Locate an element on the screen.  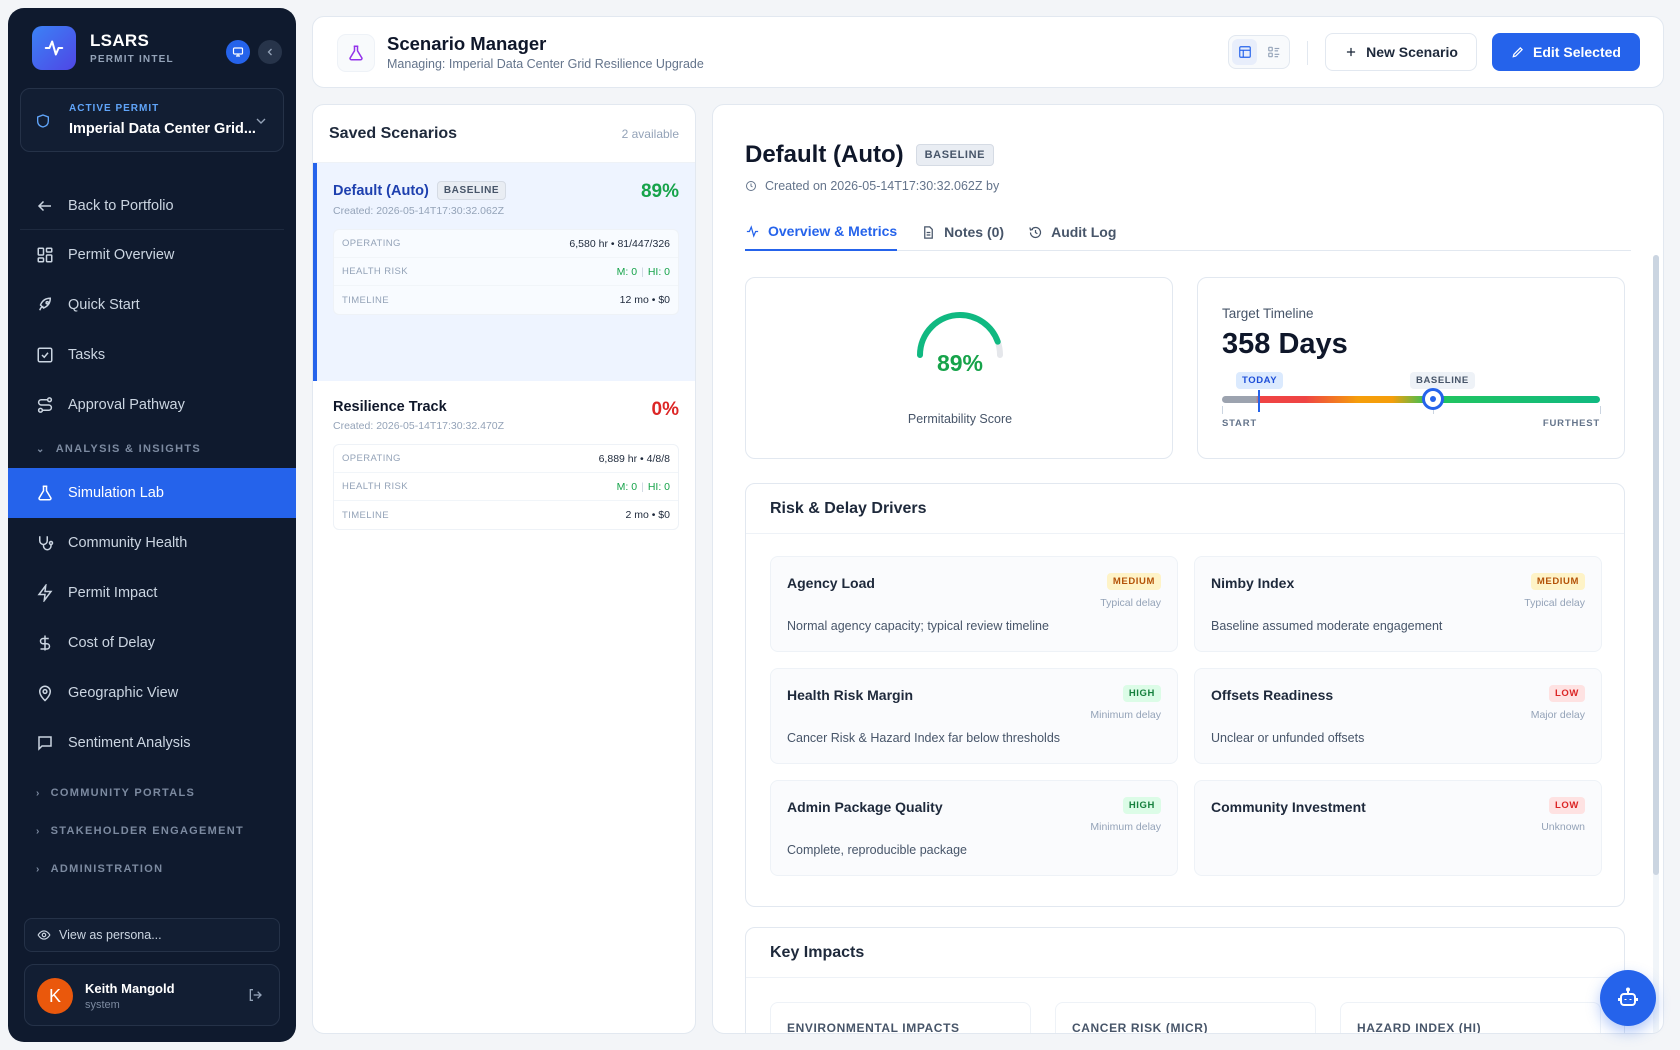
tab-label: Notes (0) is located at coordinates (974, 232).